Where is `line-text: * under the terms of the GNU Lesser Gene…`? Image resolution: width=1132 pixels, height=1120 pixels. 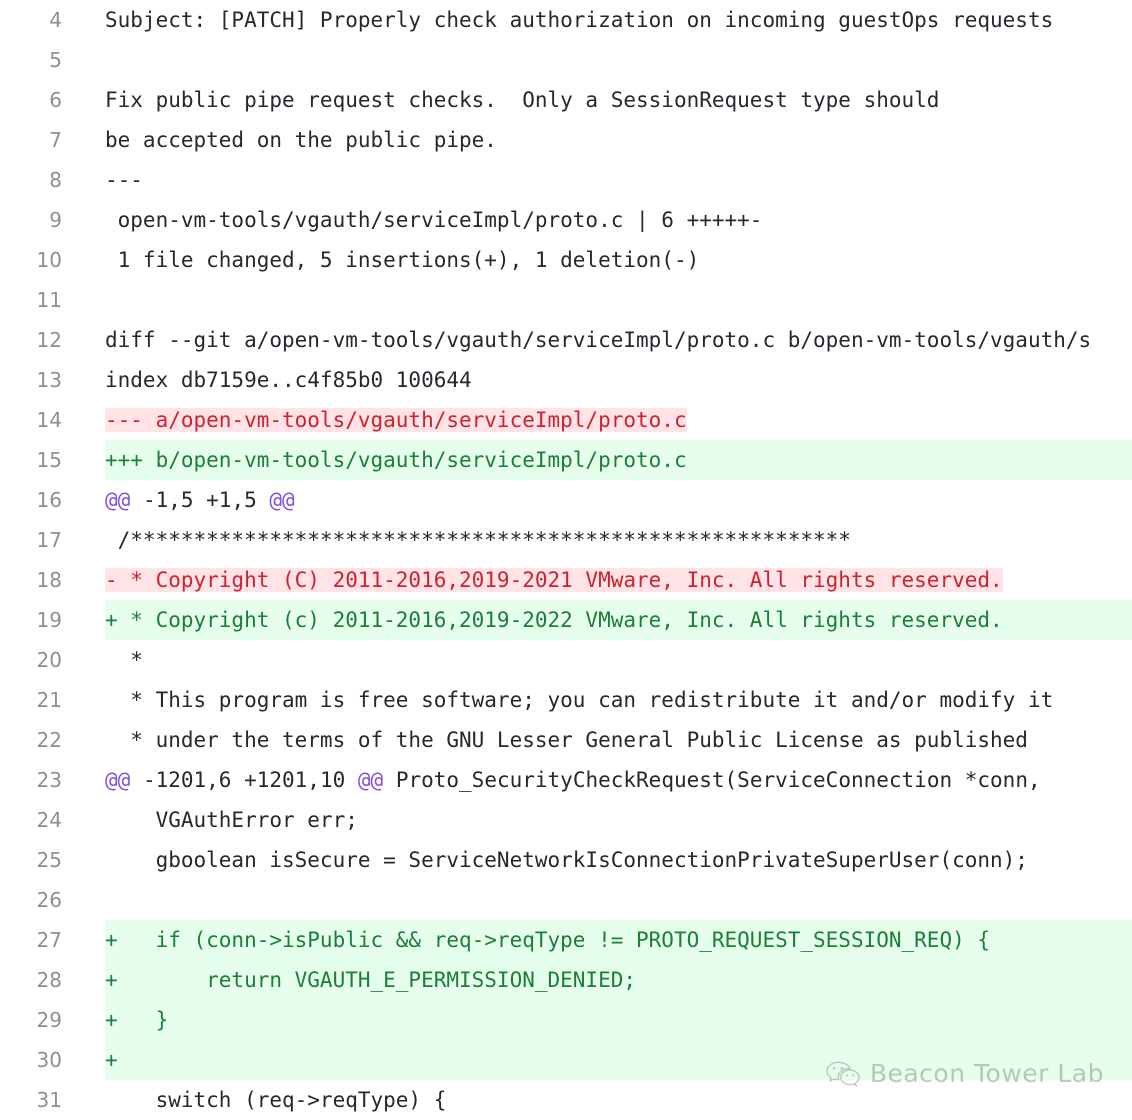
line-text: * under the terms of the GNU Lesser Gene… is located at coordinates (566, 740).